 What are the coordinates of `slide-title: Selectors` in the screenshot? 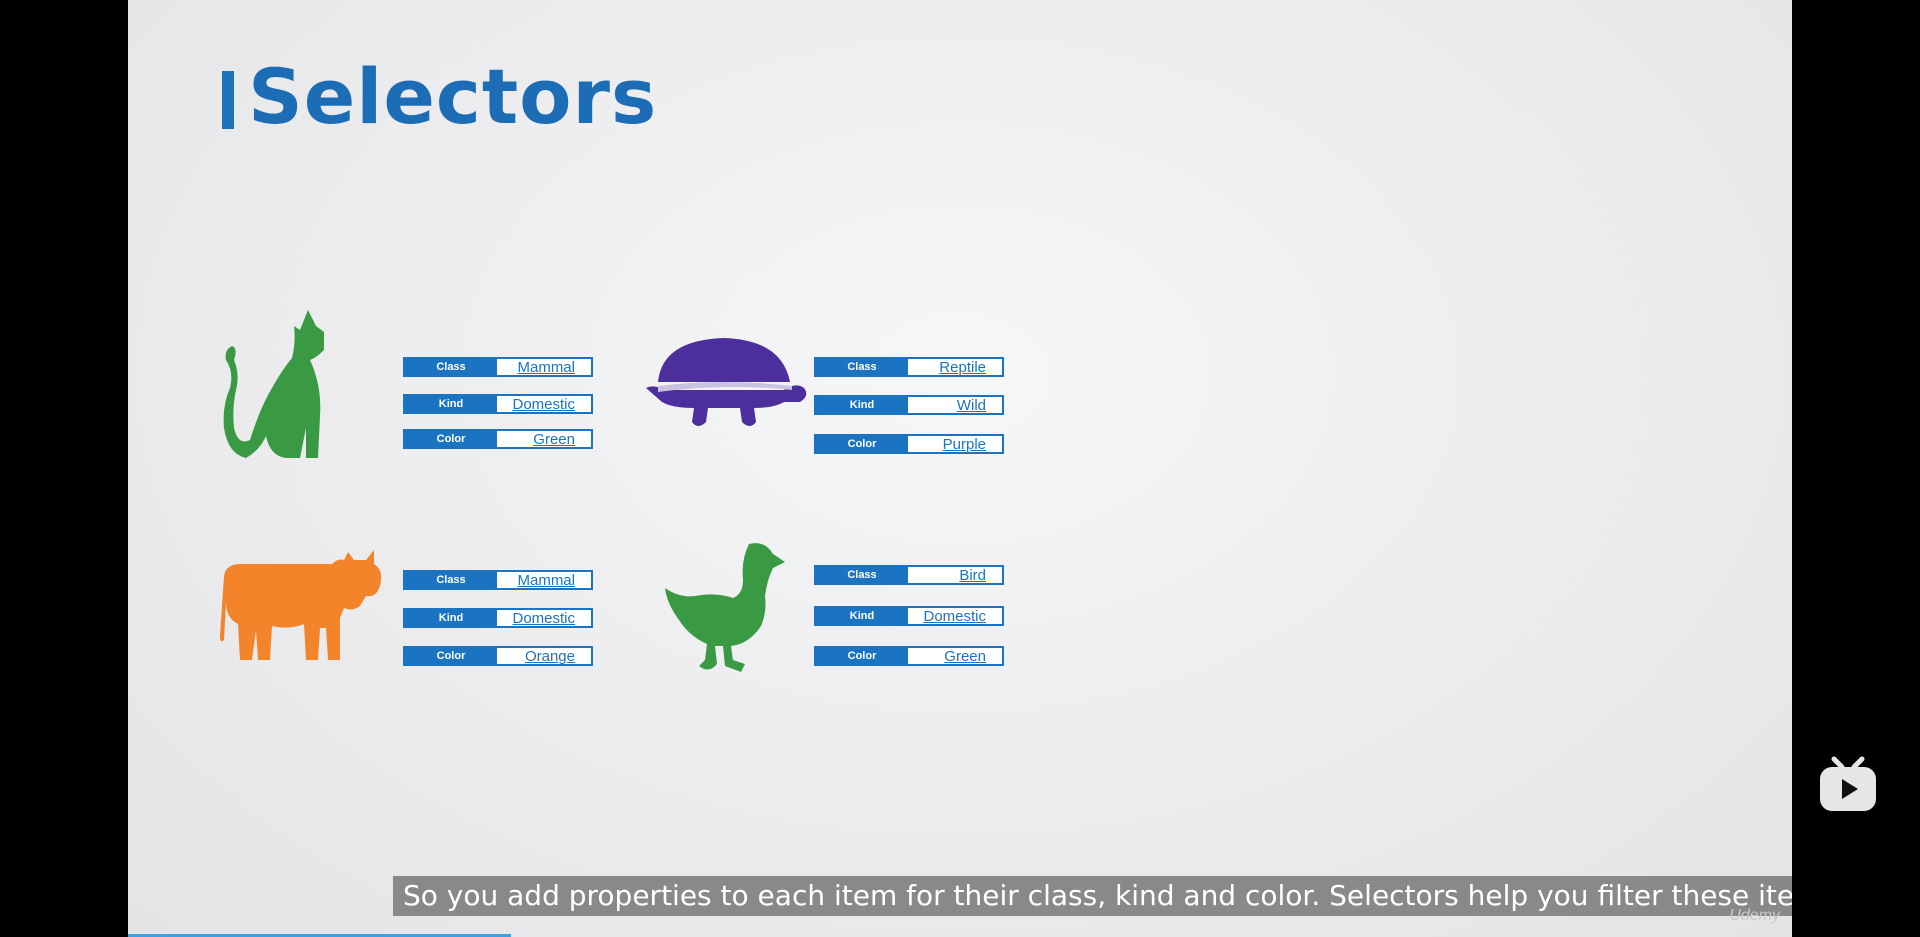 It's located at (453, 96).